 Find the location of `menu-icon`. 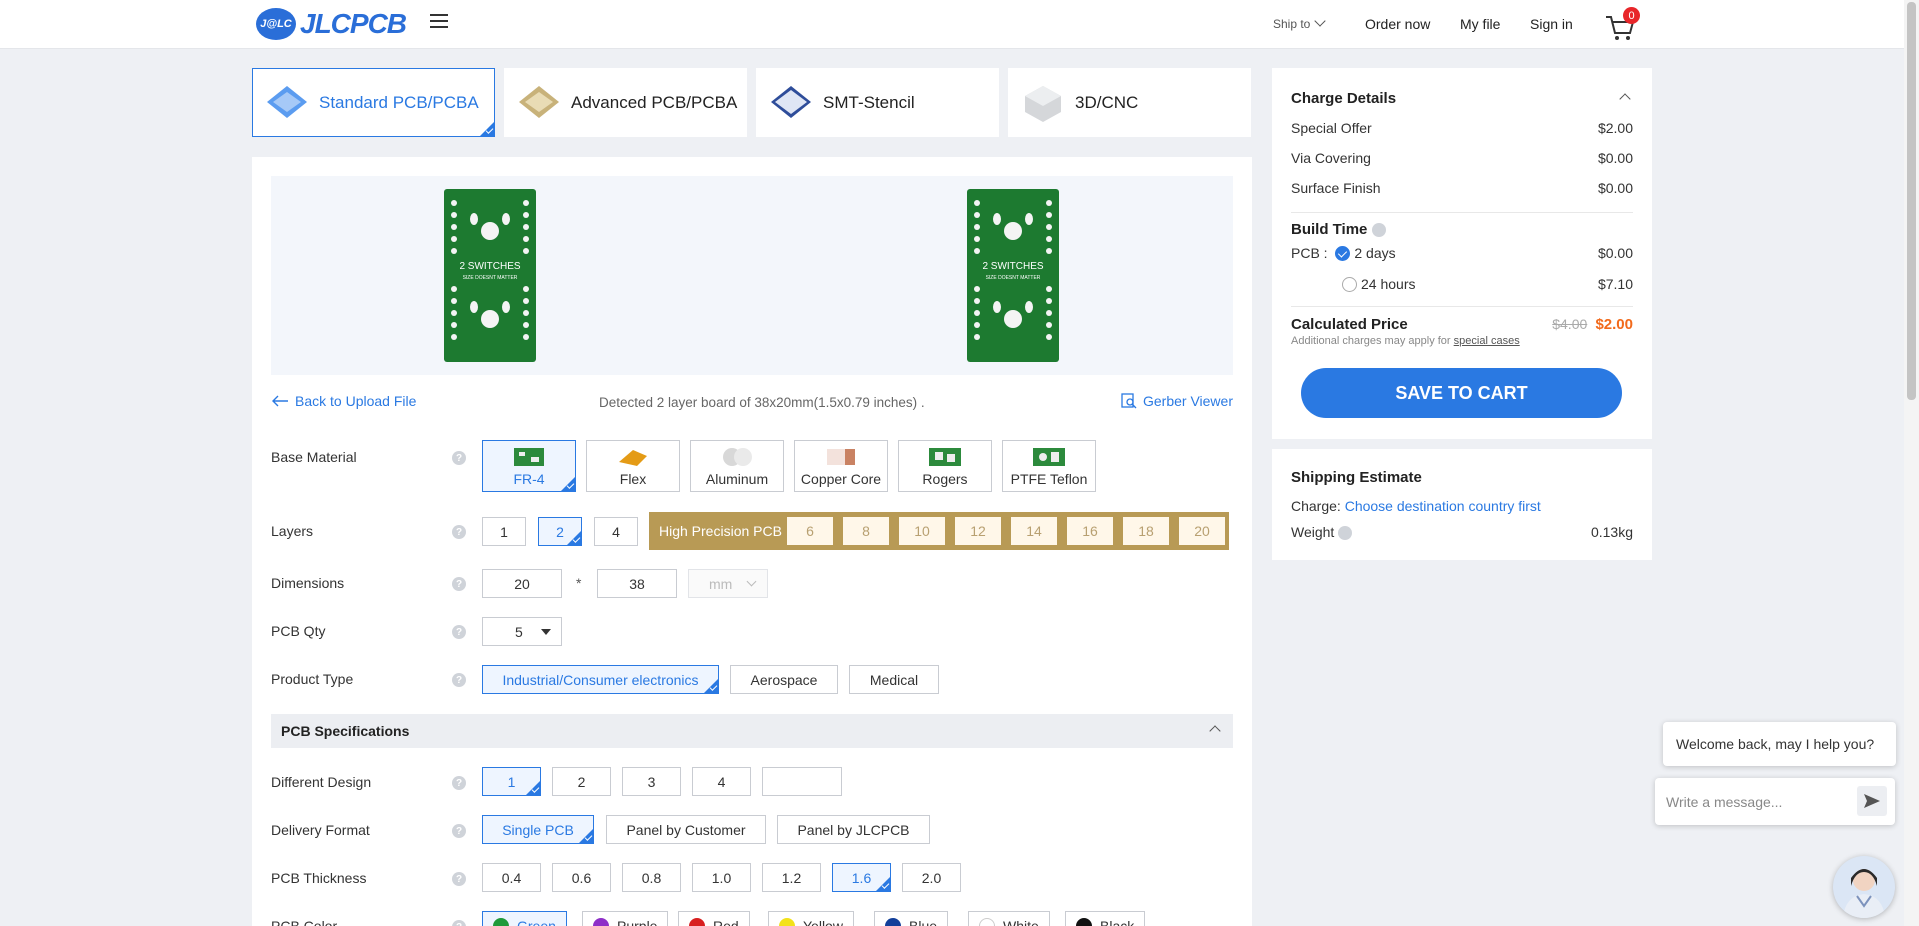

menu-icon is located at coordinates (439, 22).